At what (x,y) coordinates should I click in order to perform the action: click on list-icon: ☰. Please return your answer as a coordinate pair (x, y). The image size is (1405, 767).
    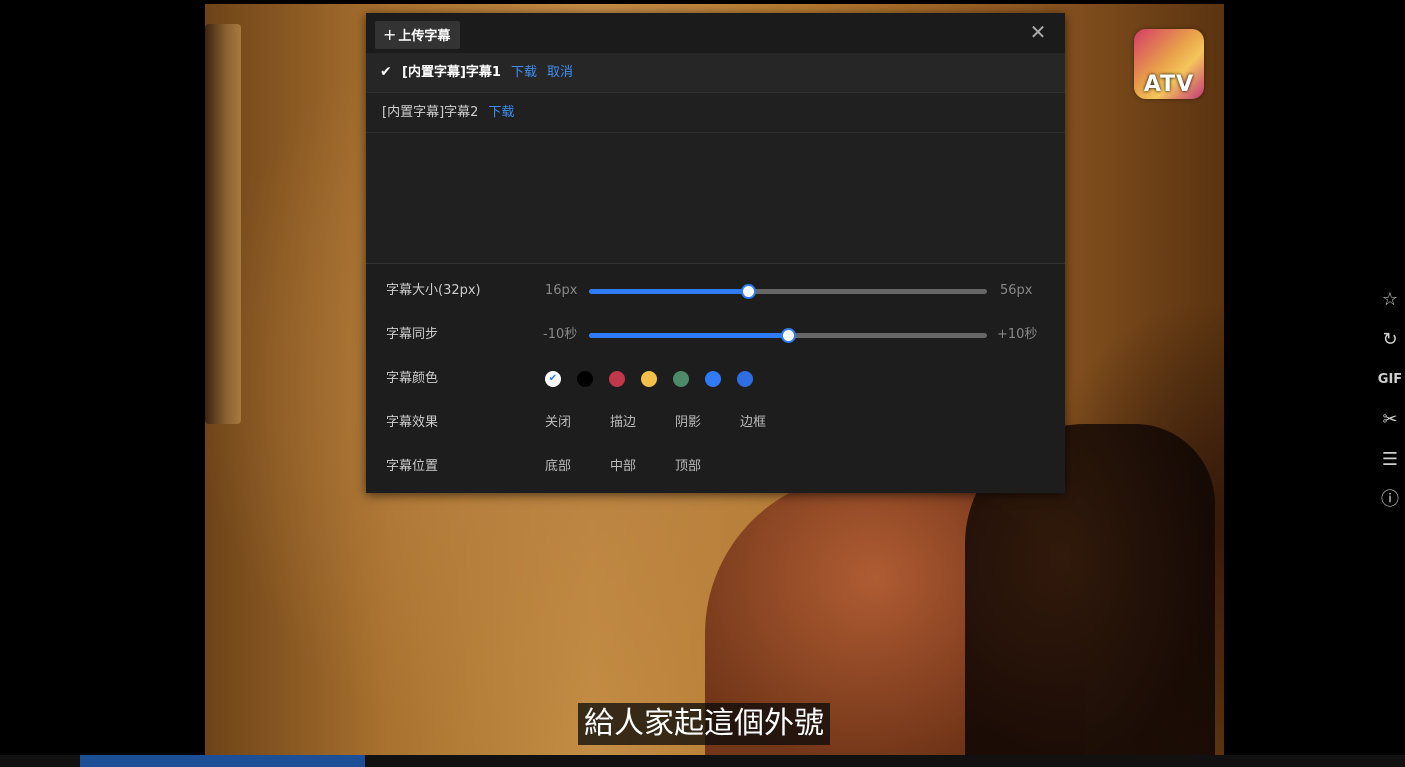
    Looking at the image, I should click on (1390, 460).